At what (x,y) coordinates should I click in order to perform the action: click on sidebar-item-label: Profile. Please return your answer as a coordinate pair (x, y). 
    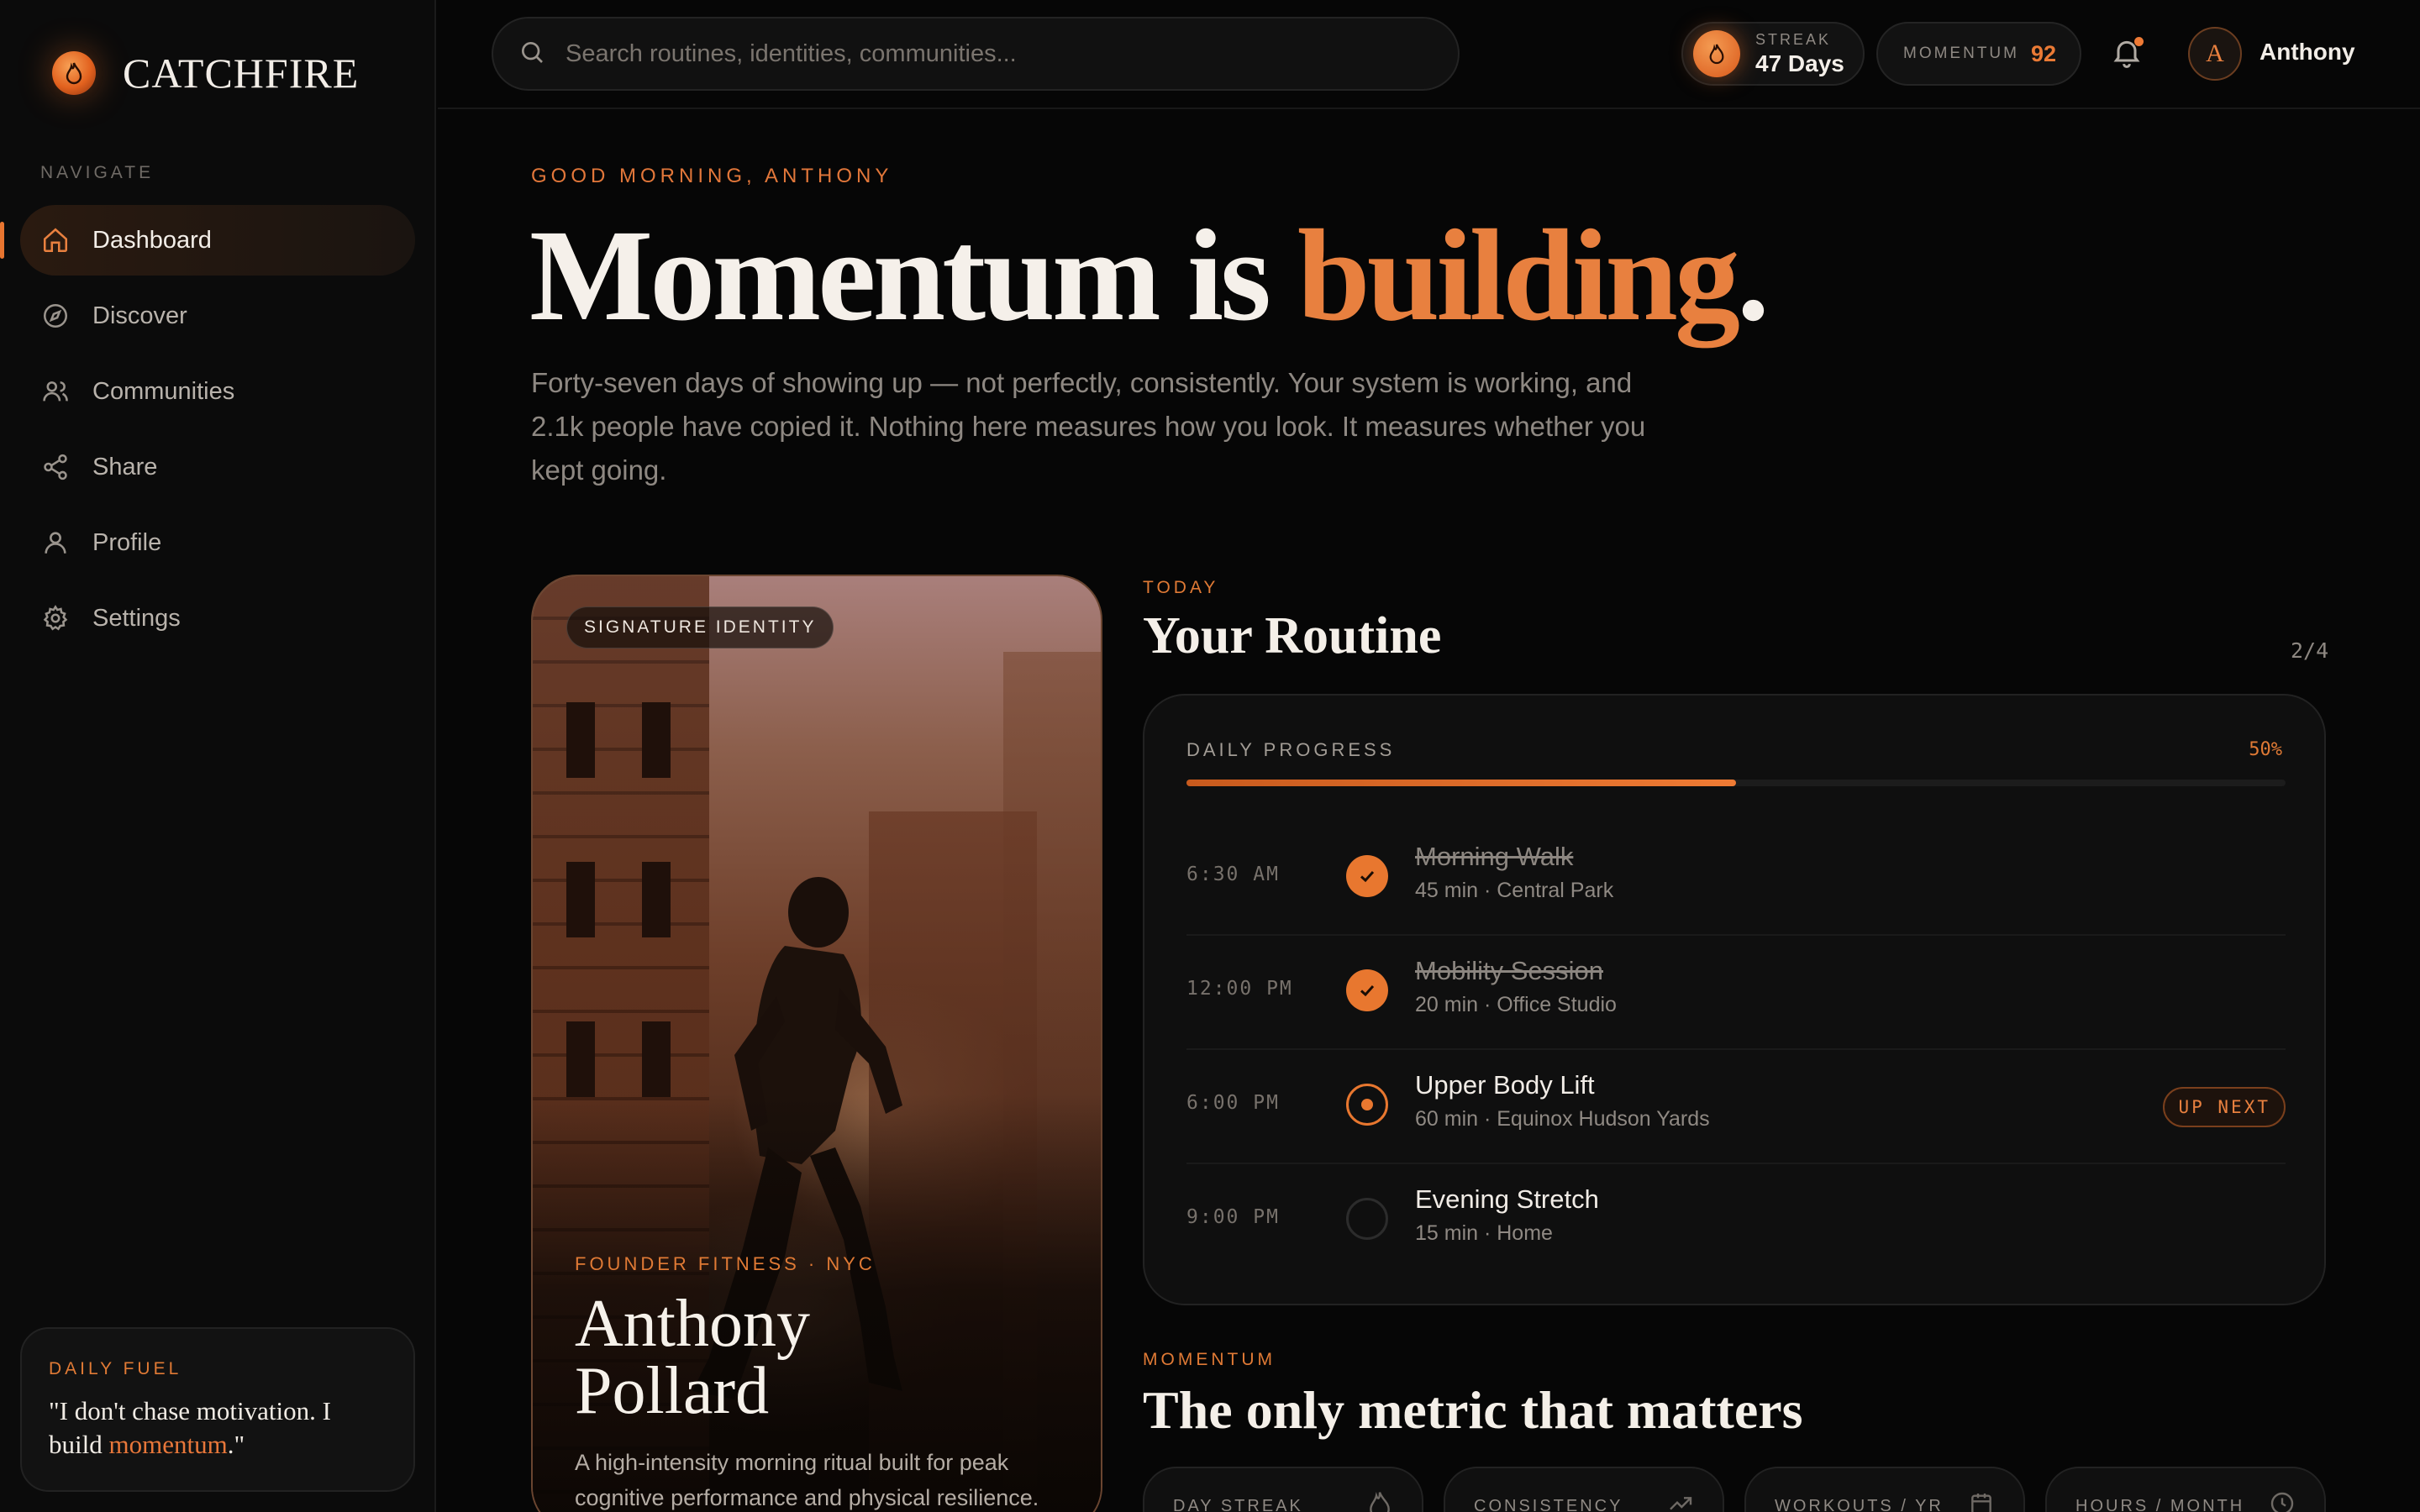
    Looking at the image, I should click on (127, 542).